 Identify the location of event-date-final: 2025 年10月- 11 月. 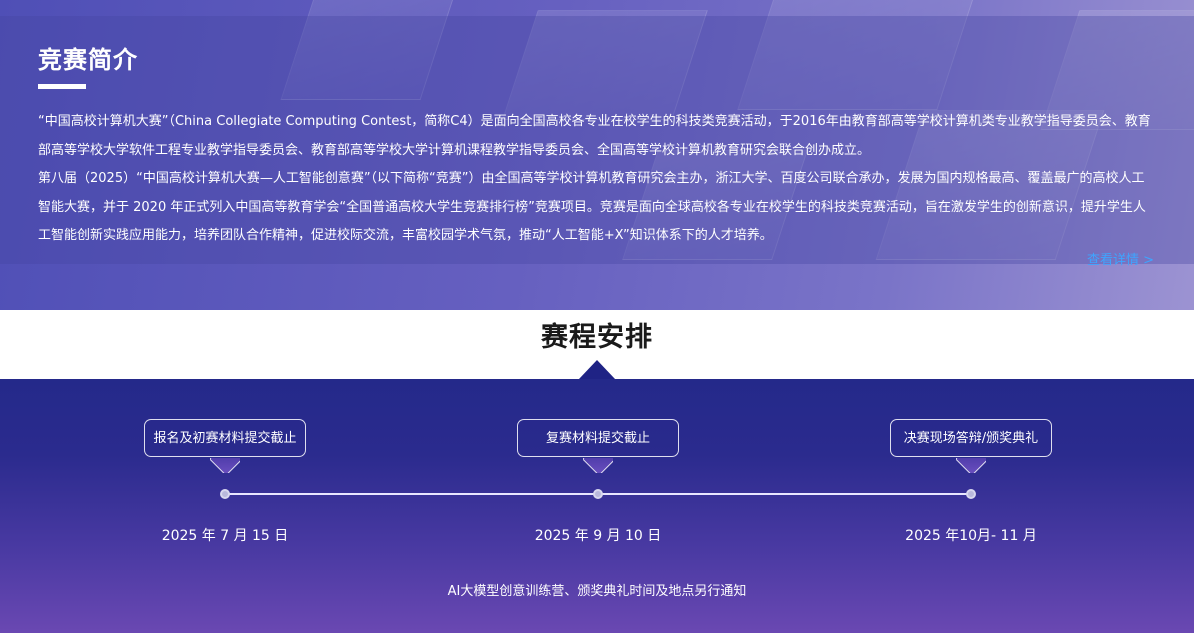
(971, 536).